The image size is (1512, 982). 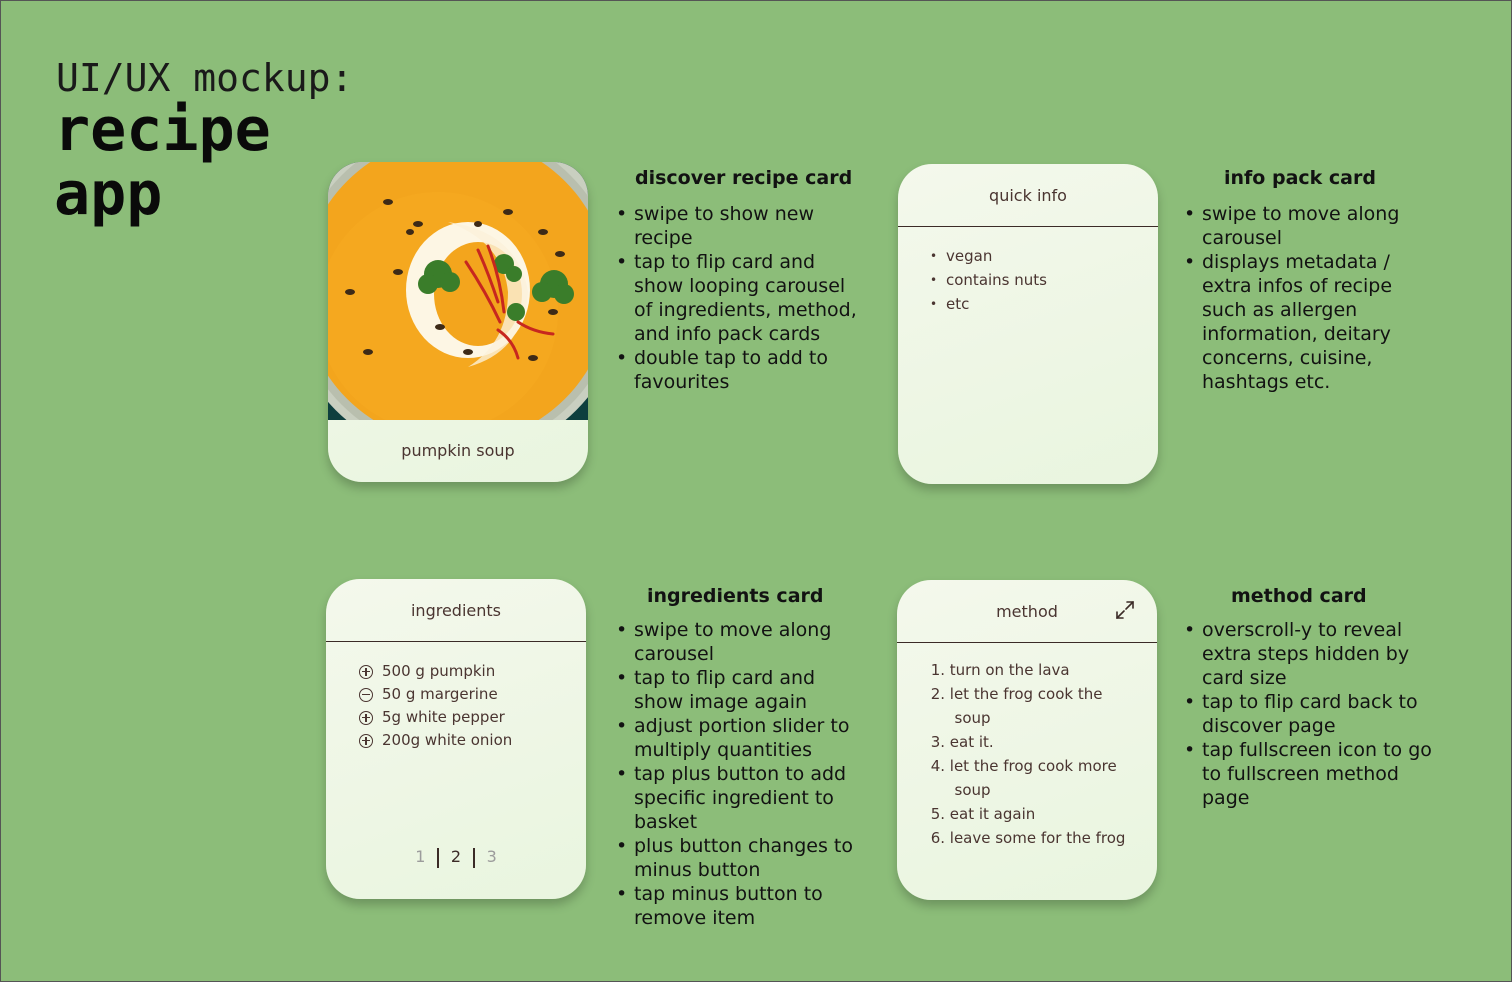 I want to click on pager-option-1: 1, so click(x=420, y=856).